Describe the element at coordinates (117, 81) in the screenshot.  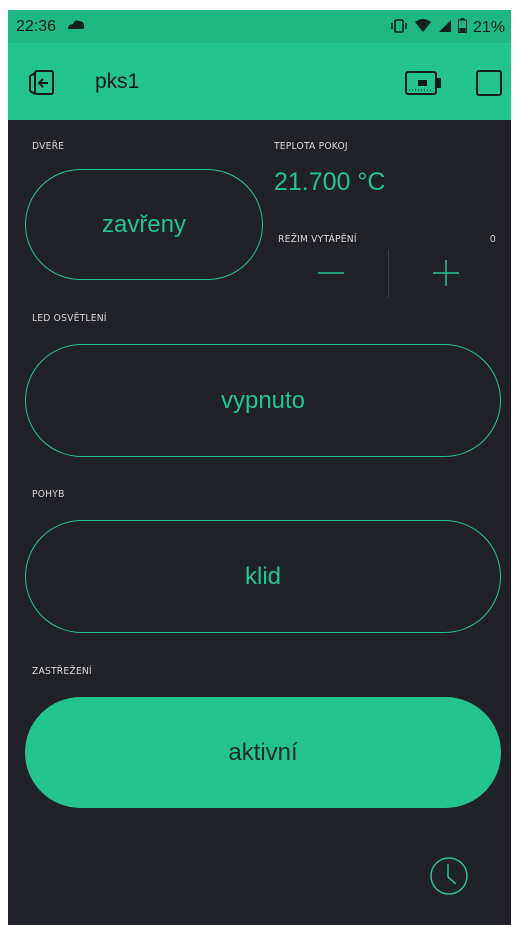
I see `project-title: pks1` at that location.